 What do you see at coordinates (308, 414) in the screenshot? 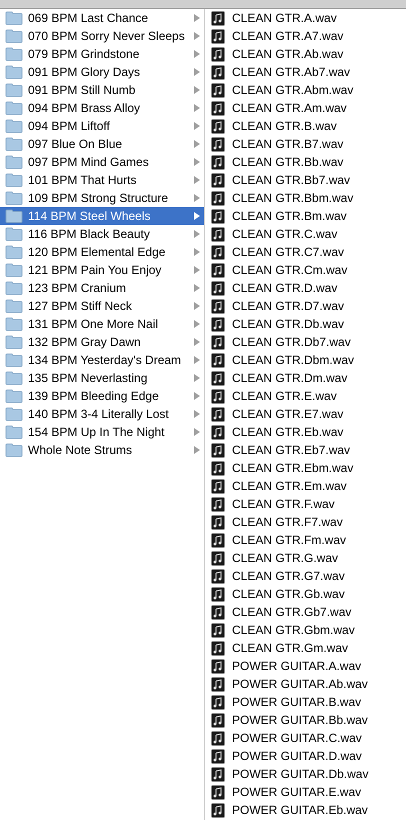
I see `file-item: CLEAN GTR.E7.wav` at bounding box center [308, 414].